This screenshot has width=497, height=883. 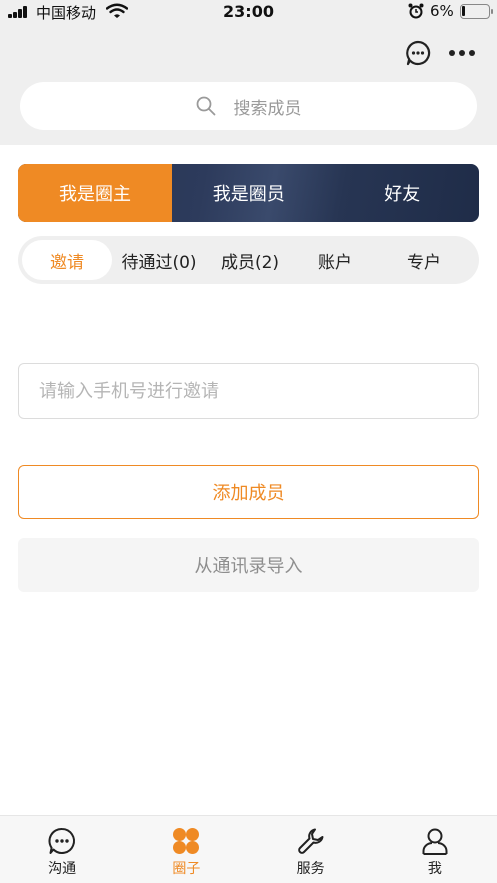 What do you see at coordinates (186, 841) in the screenshot?
I see `circles-icon` at bounding box center [186, 841].